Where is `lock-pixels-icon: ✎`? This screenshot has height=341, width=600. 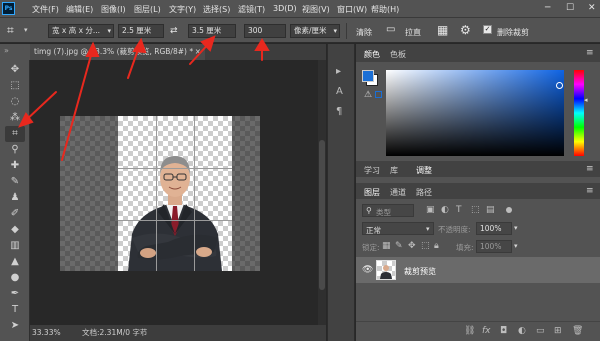 lock-pixels-icon: ✎ is located at coordinates (399, 246).